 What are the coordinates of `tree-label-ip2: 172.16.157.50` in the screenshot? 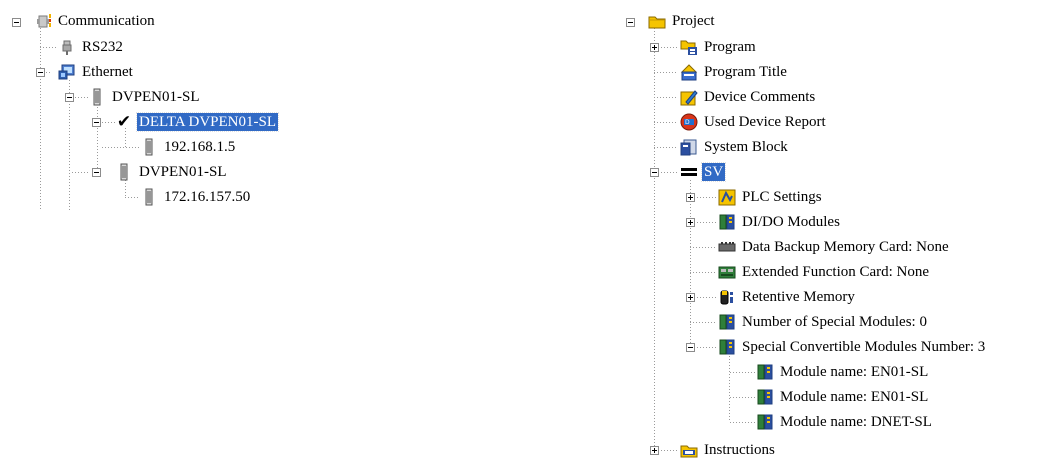 It's located at (207, 197).